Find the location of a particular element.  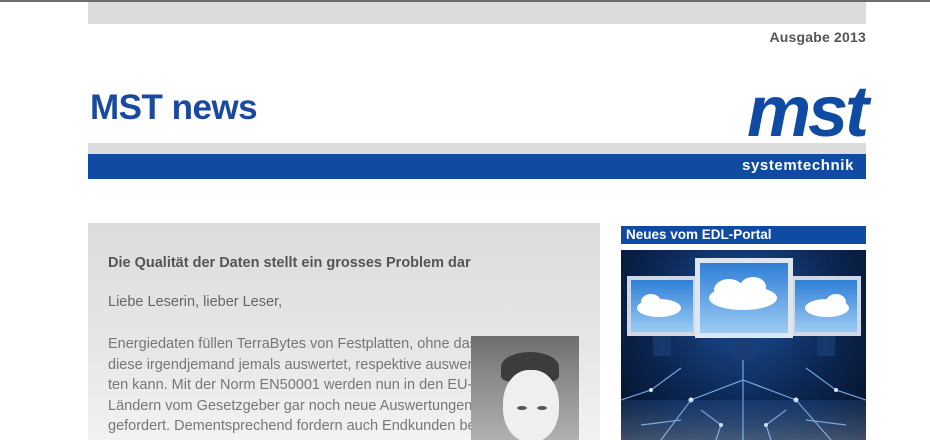

monitor-center is located at coordinates (744, 309).